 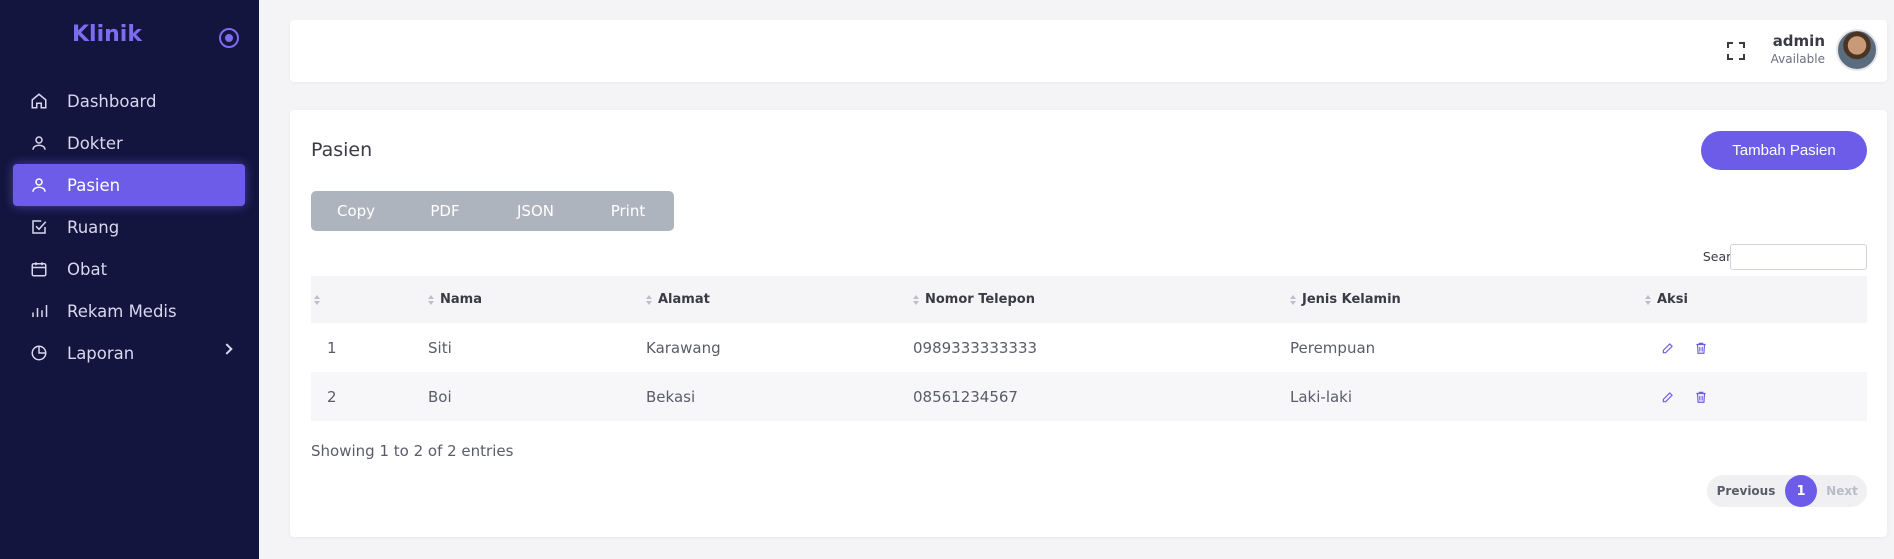 I want to click on fullscreen-icon, so click(x=1736, y=51).